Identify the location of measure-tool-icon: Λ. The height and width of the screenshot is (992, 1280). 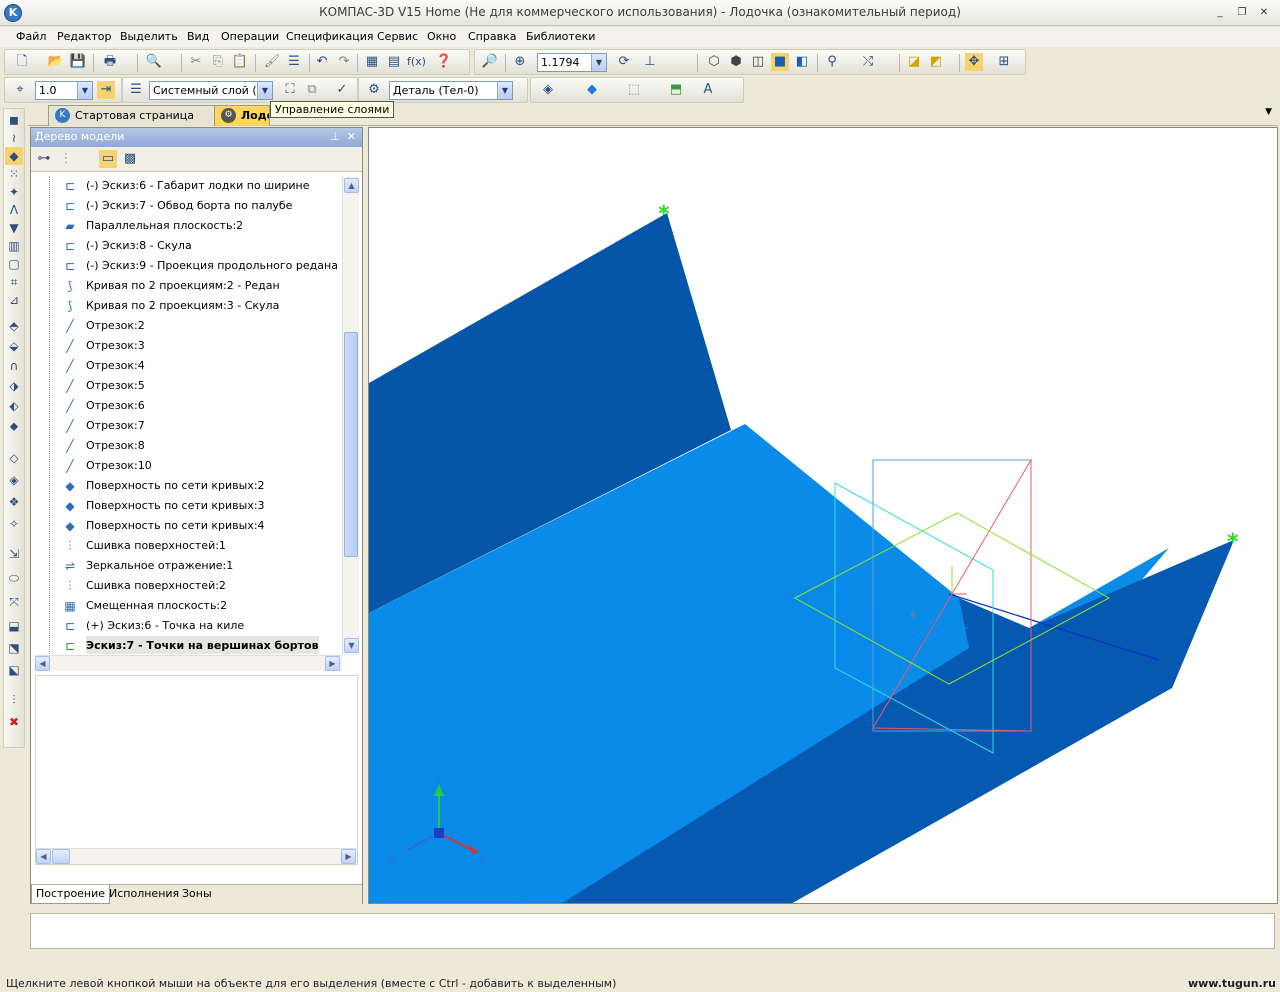
(14, 210).